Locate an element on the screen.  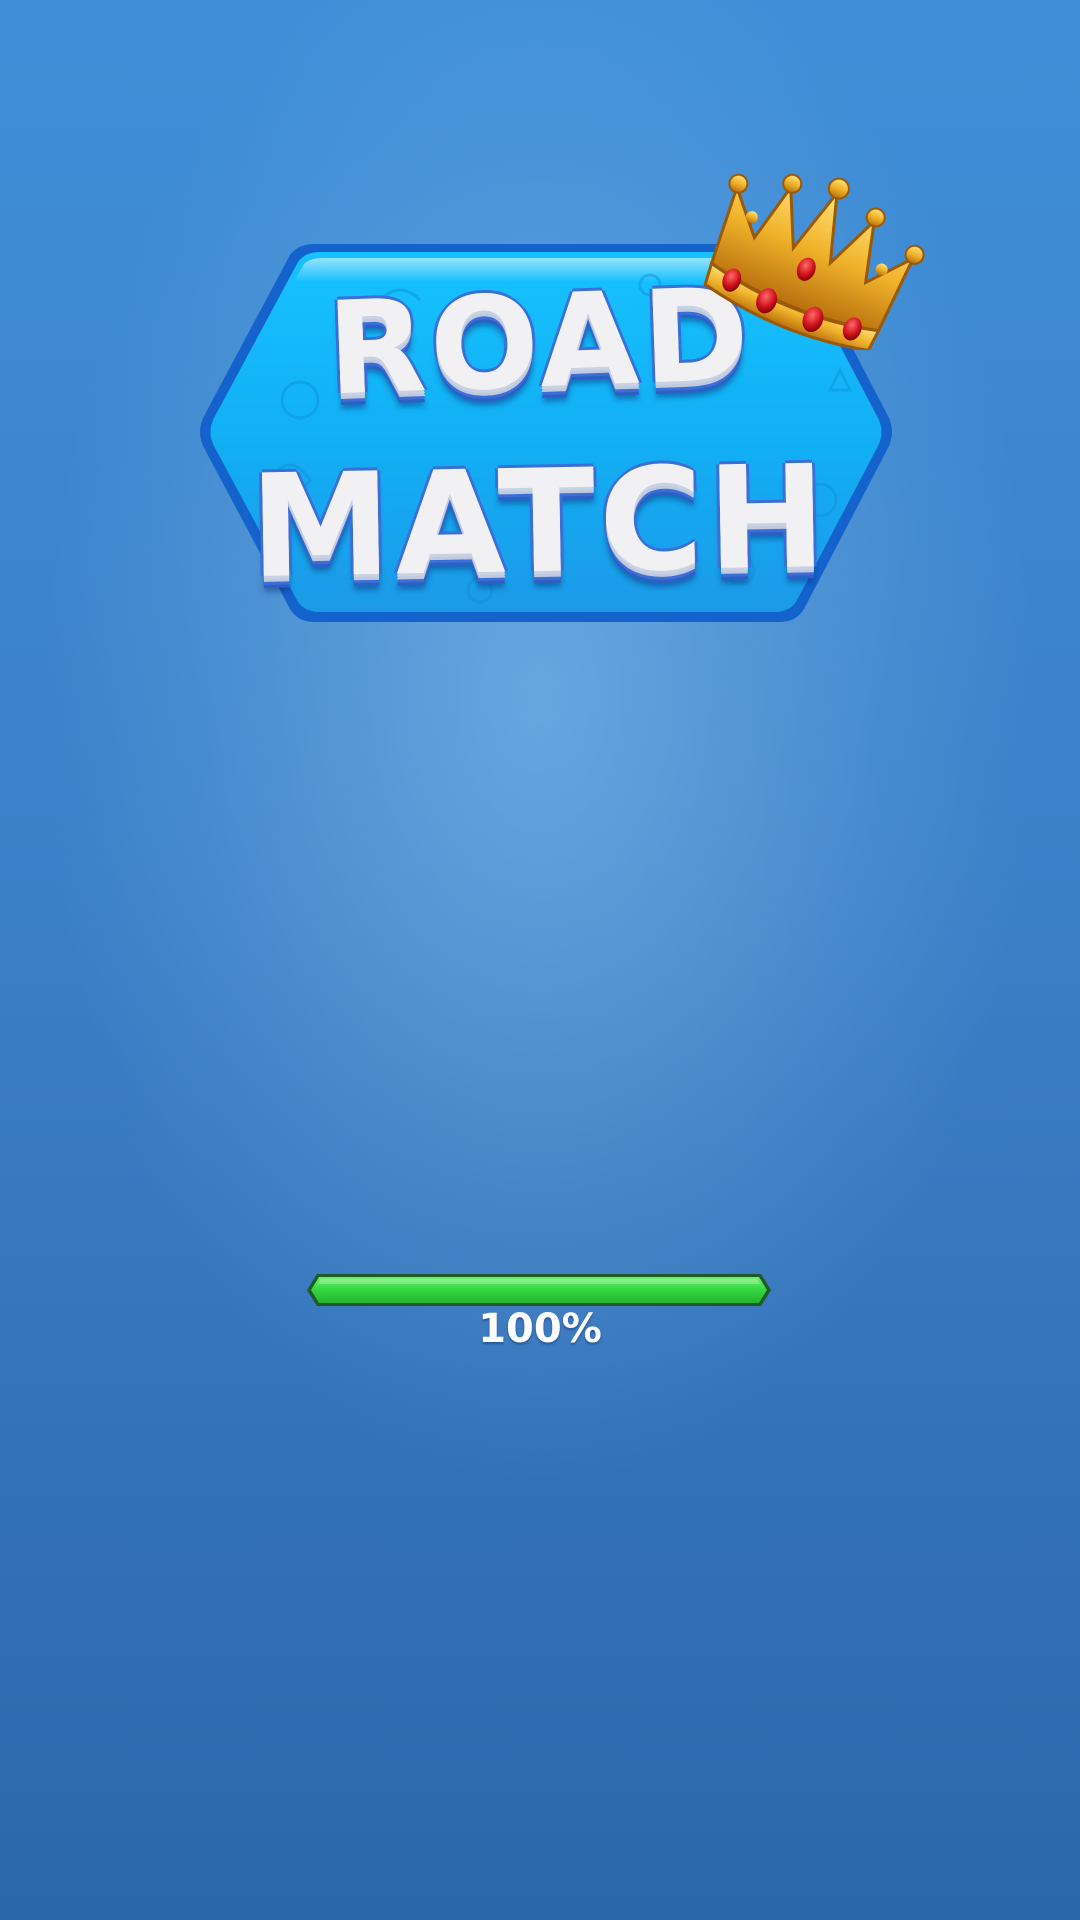
progress-bar-graphic is located at coordinates (539, 1290).